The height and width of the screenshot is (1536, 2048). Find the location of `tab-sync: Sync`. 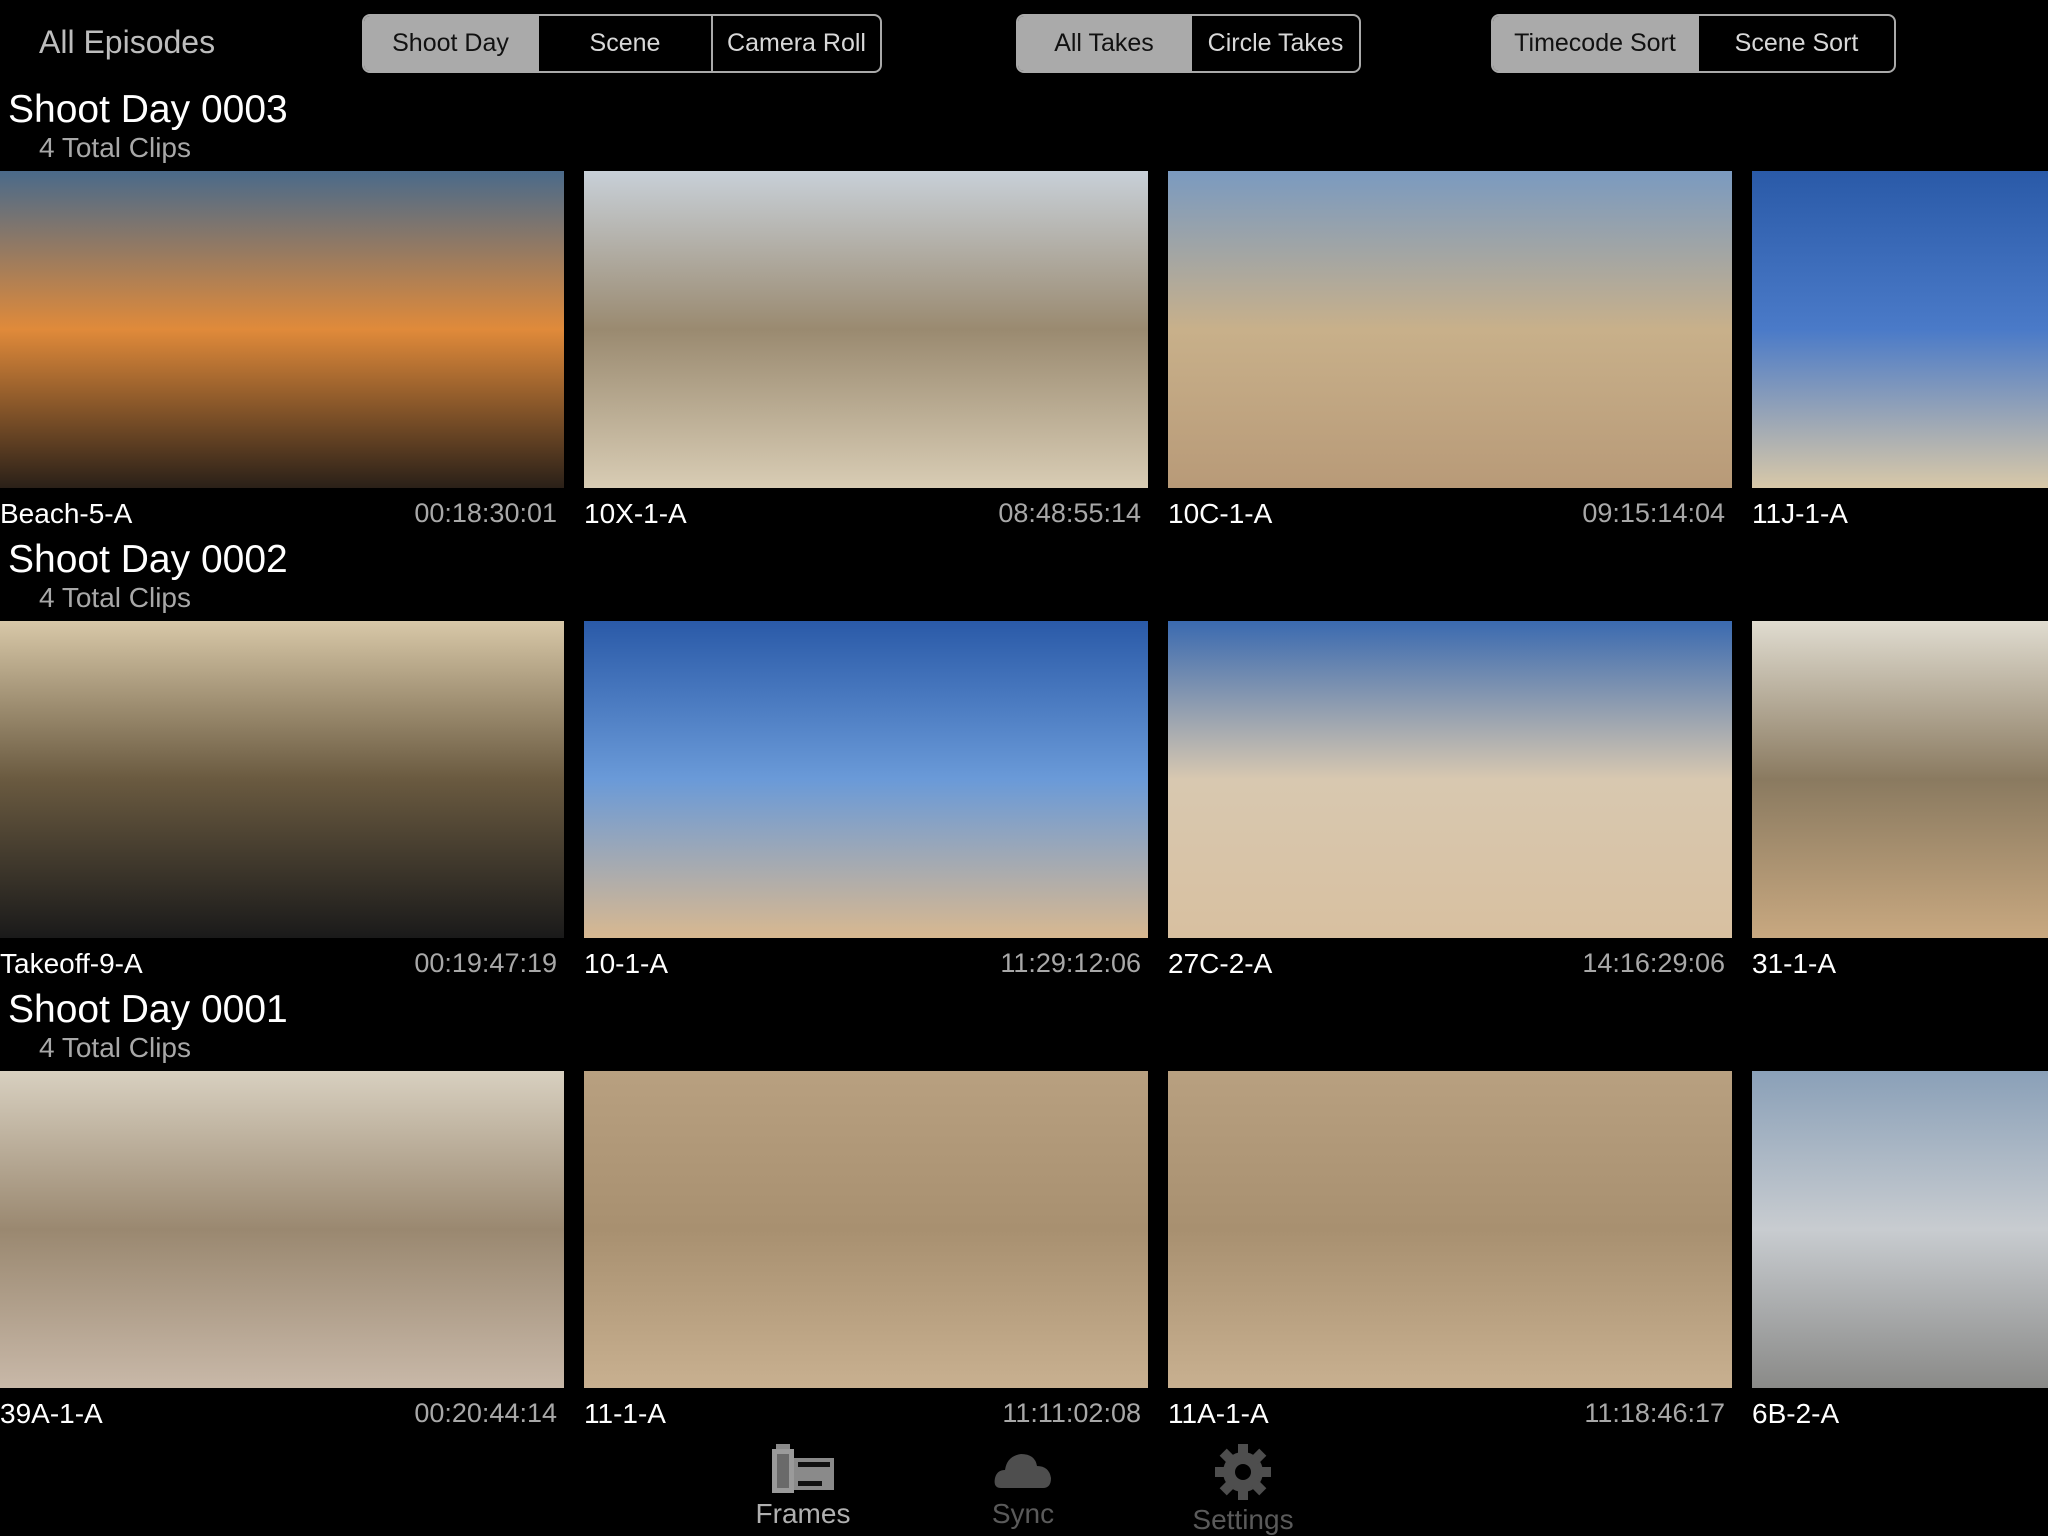

tab-sync: Sync is located at coordinates (1023, 1487).